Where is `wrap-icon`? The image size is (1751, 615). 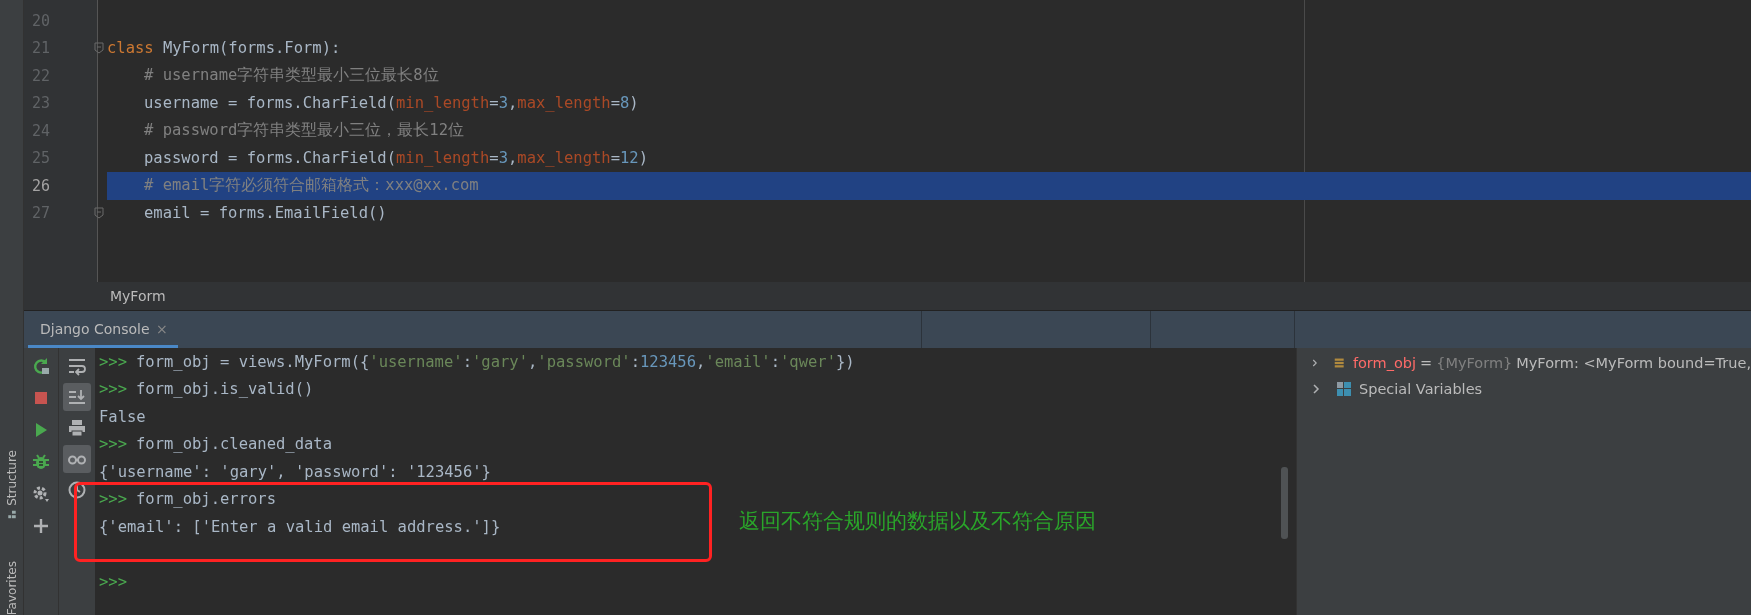
wrap-icon is located at coordinates (77, 366).